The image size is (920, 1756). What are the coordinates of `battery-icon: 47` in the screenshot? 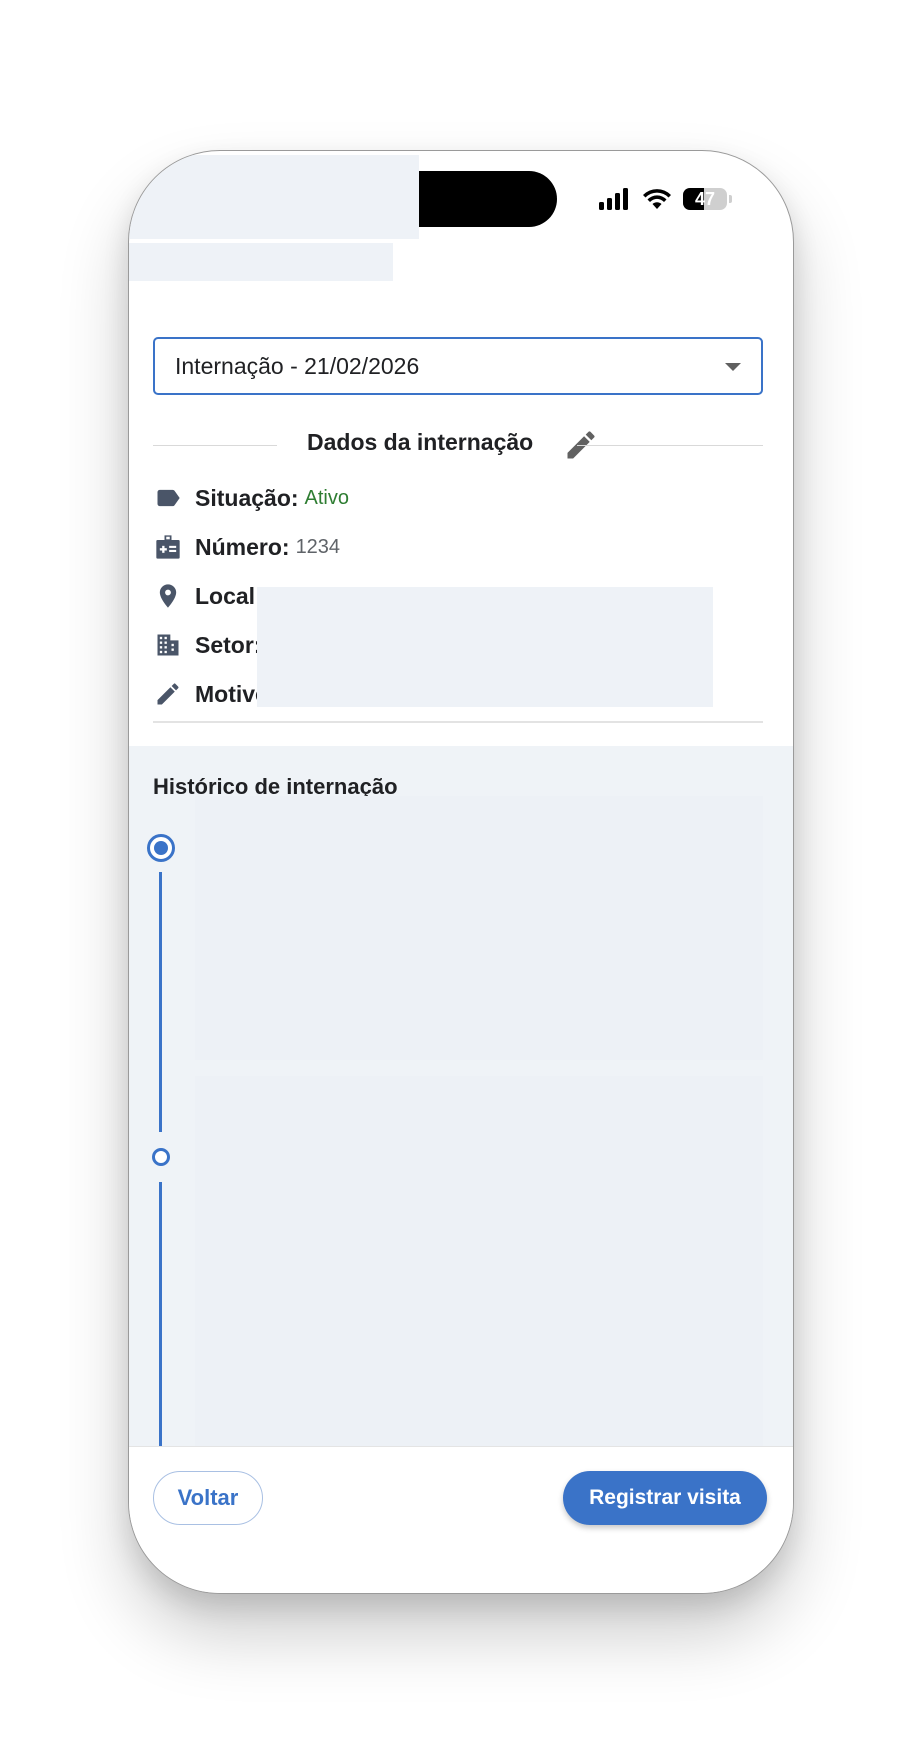 It's located at (705, 199).